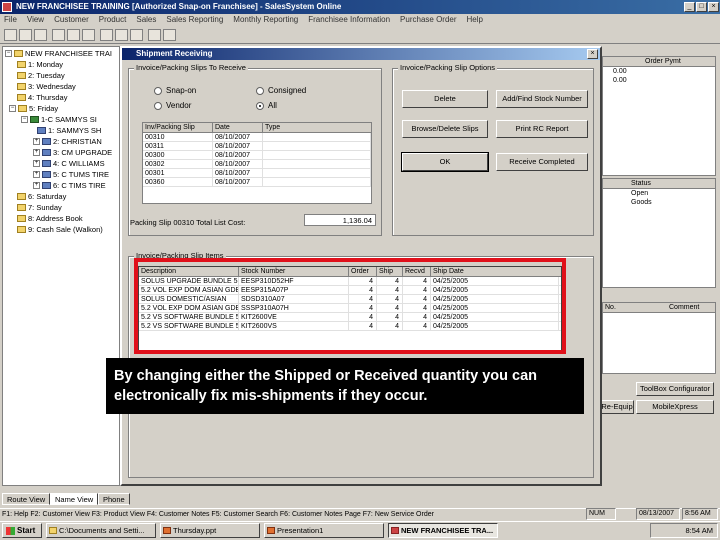 This screenshot has width=720, height=540. I want to click on receive-completed-button: Receive Completed, so click(542, 162).